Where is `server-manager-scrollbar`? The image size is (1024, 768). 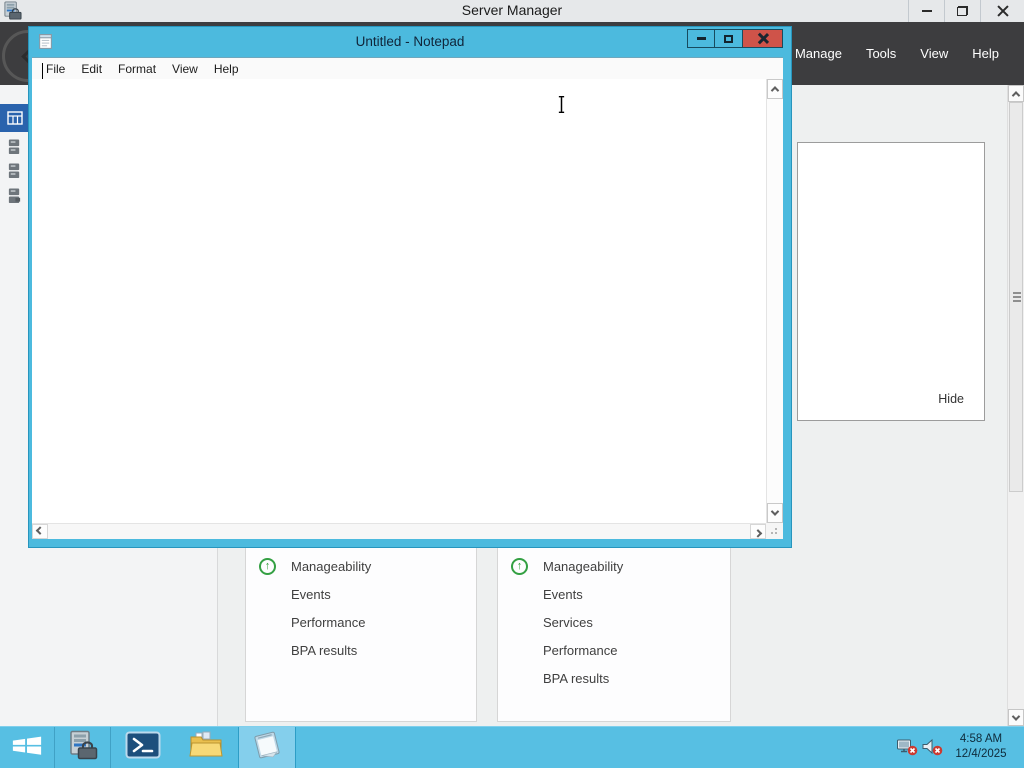 server-manager-scrollbar is located at coordinates (1015, 405).